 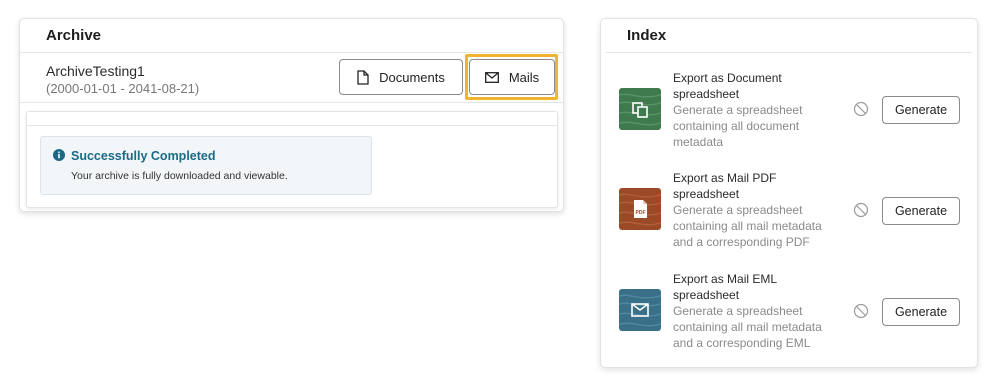 I want to click on archive-name: ArchiveTesting1, so click(x=95, y=71).